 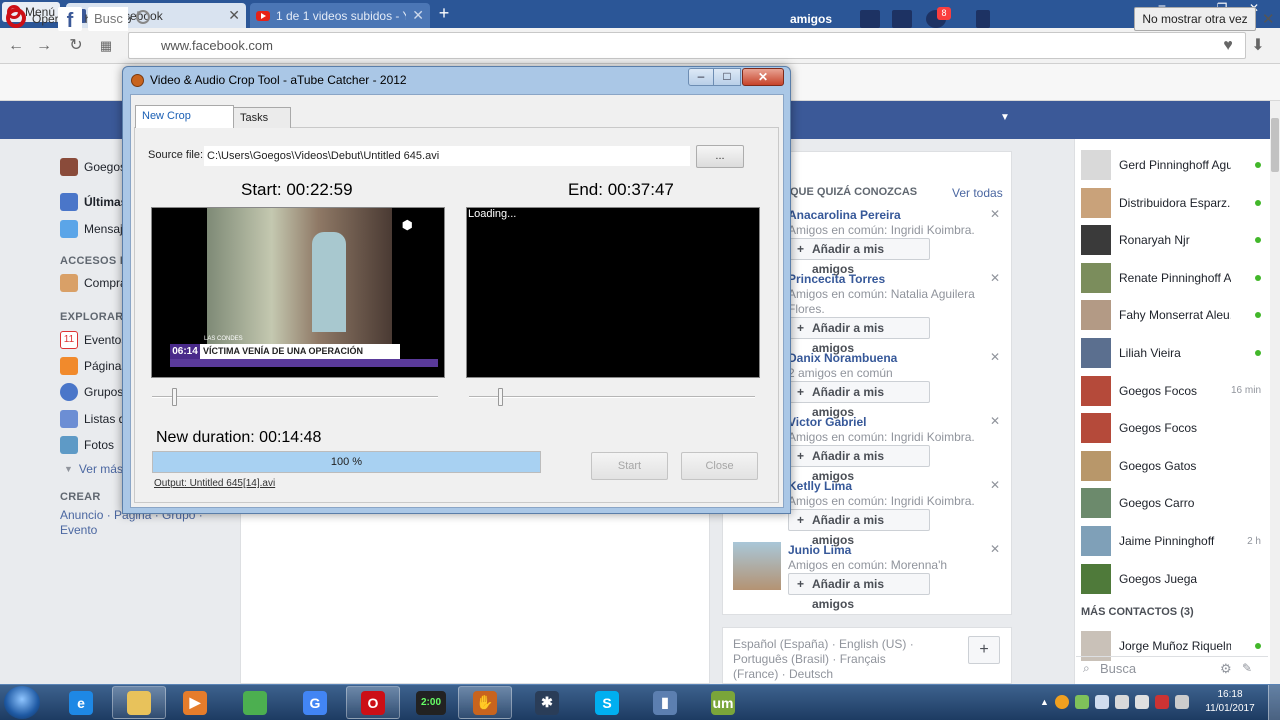 I want to click on network-icon, so click(x=1121, y=702).